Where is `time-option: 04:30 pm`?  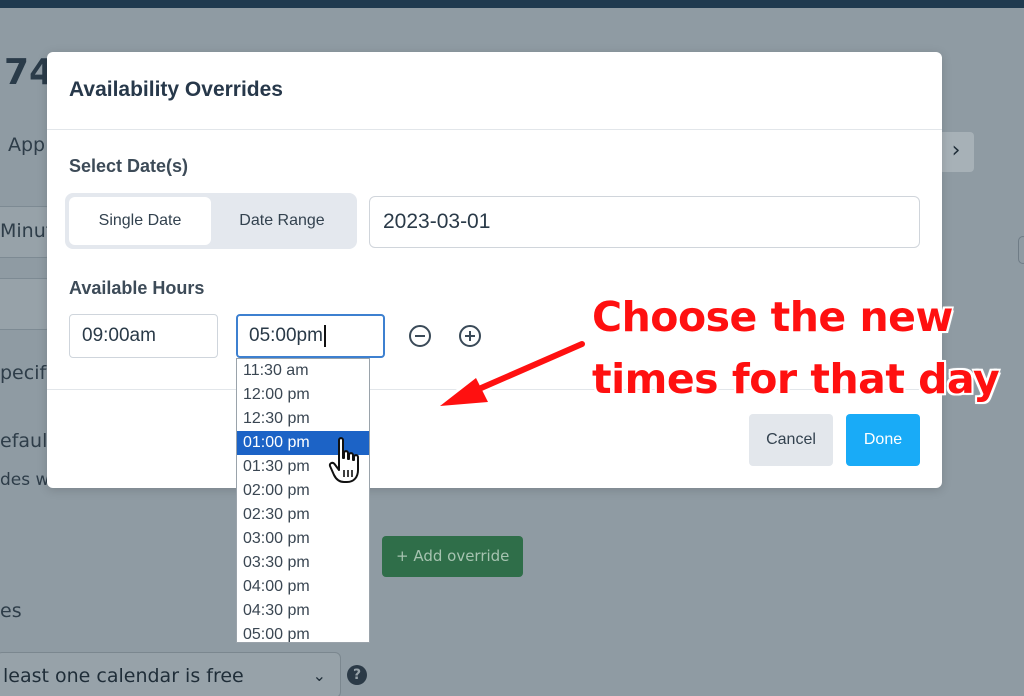 time-option: 04:30 pm is located at coordinates (303, 611).